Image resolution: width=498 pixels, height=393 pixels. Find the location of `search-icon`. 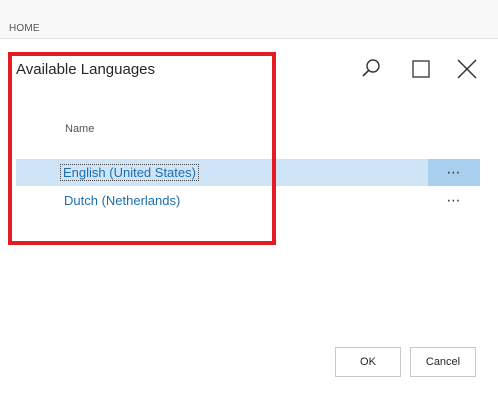

search-icon is located at coordinates (371, 68).